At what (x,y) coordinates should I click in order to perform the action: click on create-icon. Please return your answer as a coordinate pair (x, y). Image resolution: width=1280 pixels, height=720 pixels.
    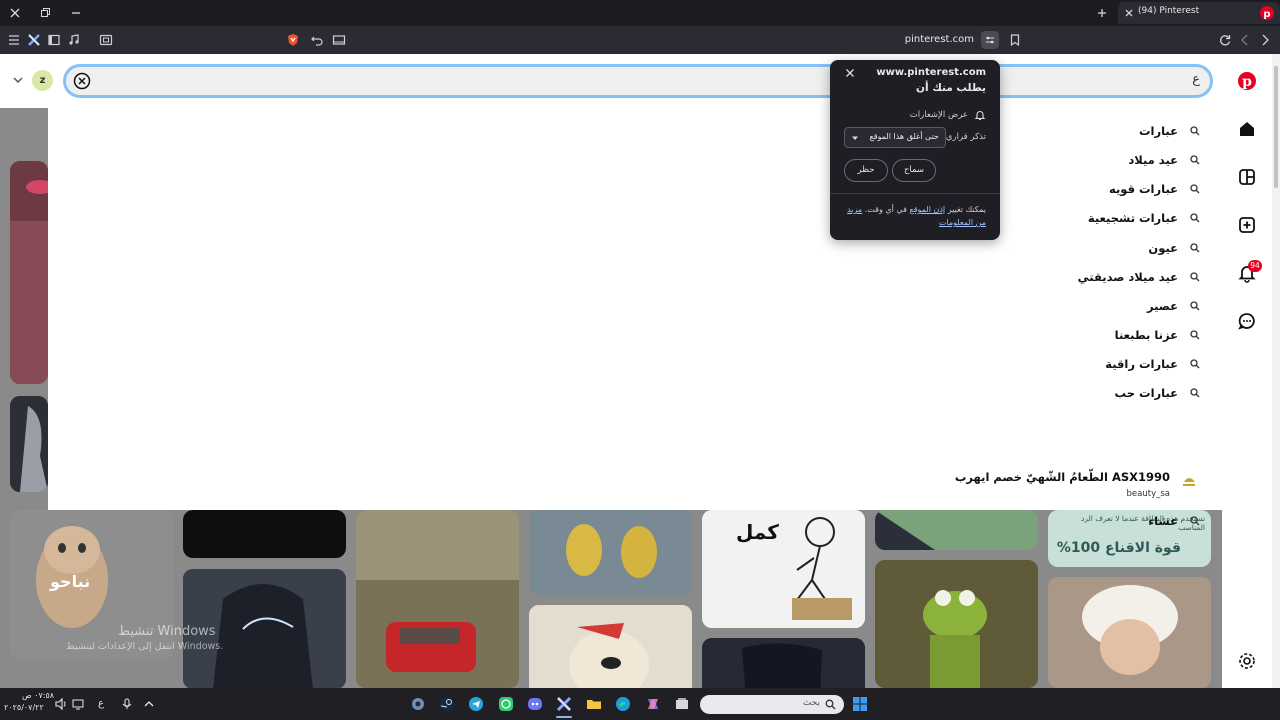
    Looking at the image, I should click on (1247, 225).